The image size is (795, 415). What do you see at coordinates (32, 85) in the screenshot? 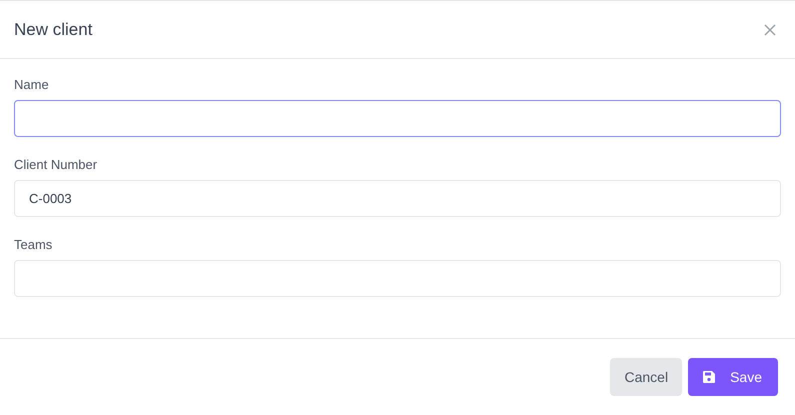
I see `field-label: Name` at bounding box center [32, 85].